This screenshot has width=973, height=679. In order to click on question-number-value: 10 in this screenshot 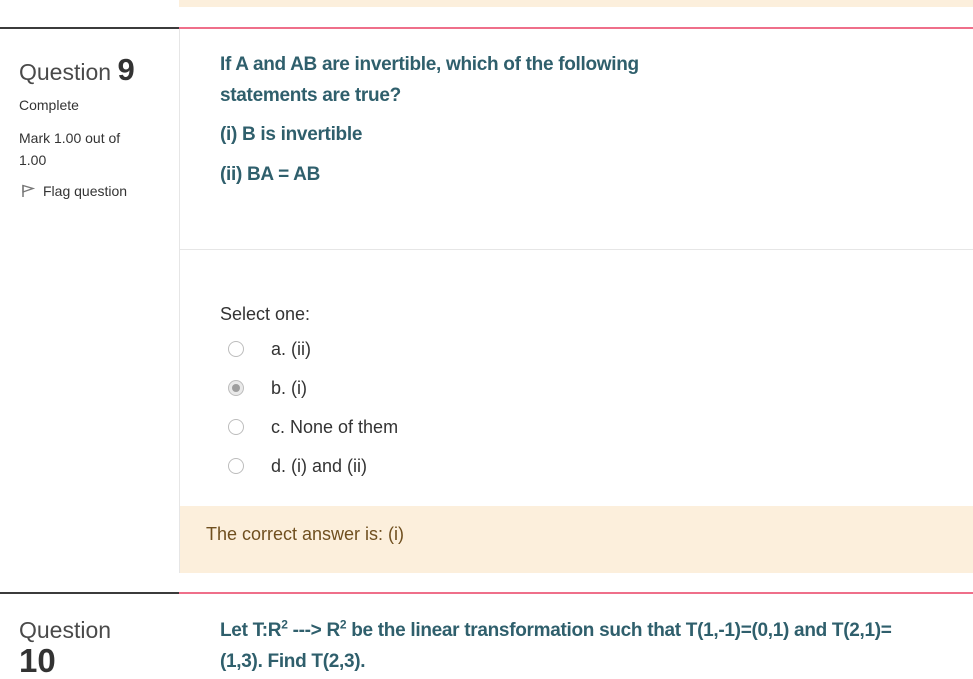, I will do `click(37, 660)`.